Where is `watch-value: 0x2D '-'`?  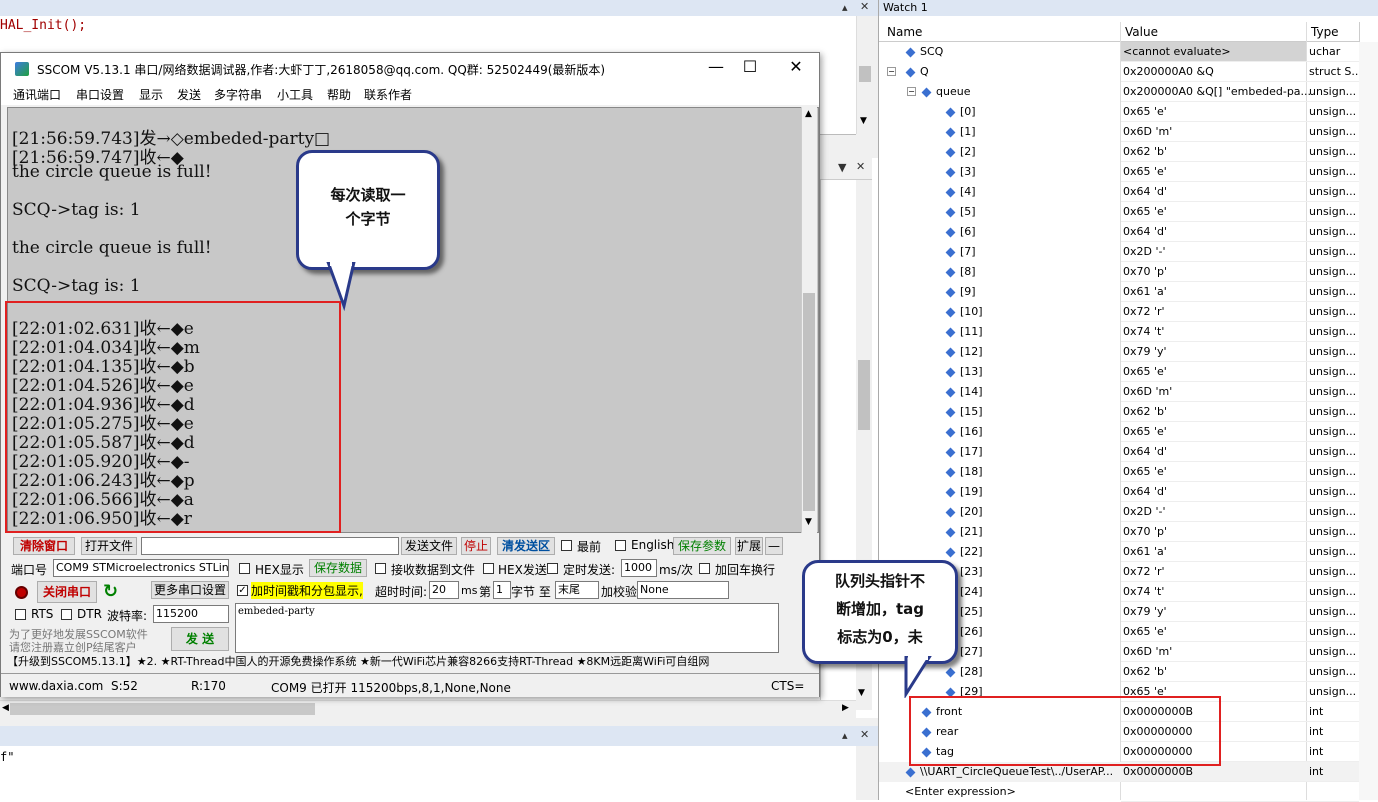
watch-value: 0x2D '-' is located at coordinates (1144, 511).